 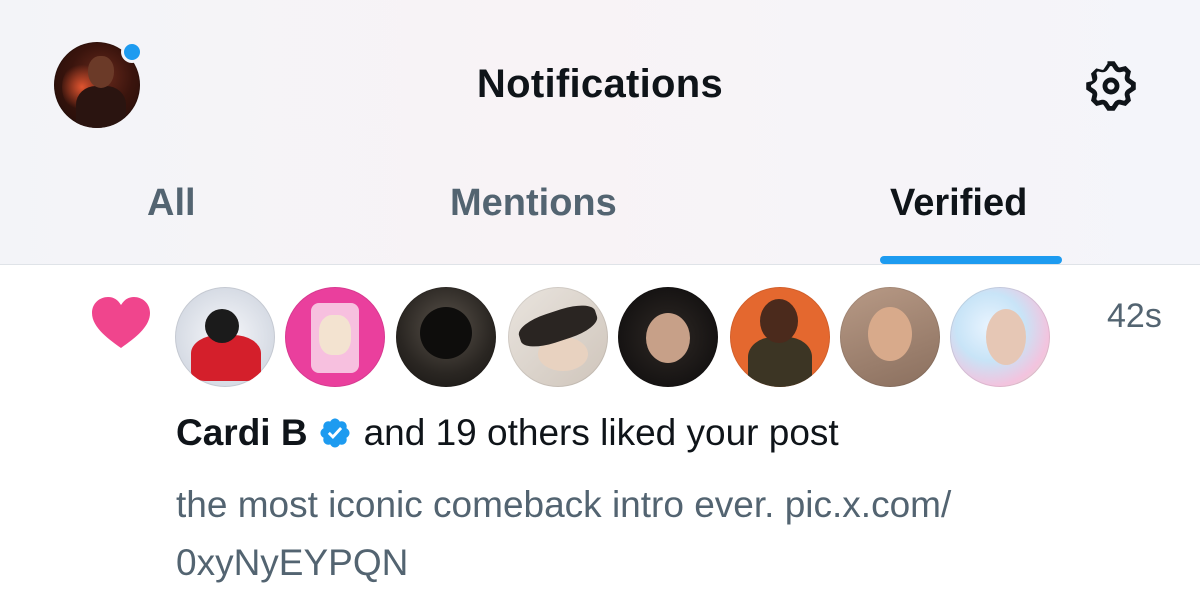 What do you see at coordinates (132, 52) in the screenshot?
I see `unread-indicator-dot` at bounding box center [132, 52].